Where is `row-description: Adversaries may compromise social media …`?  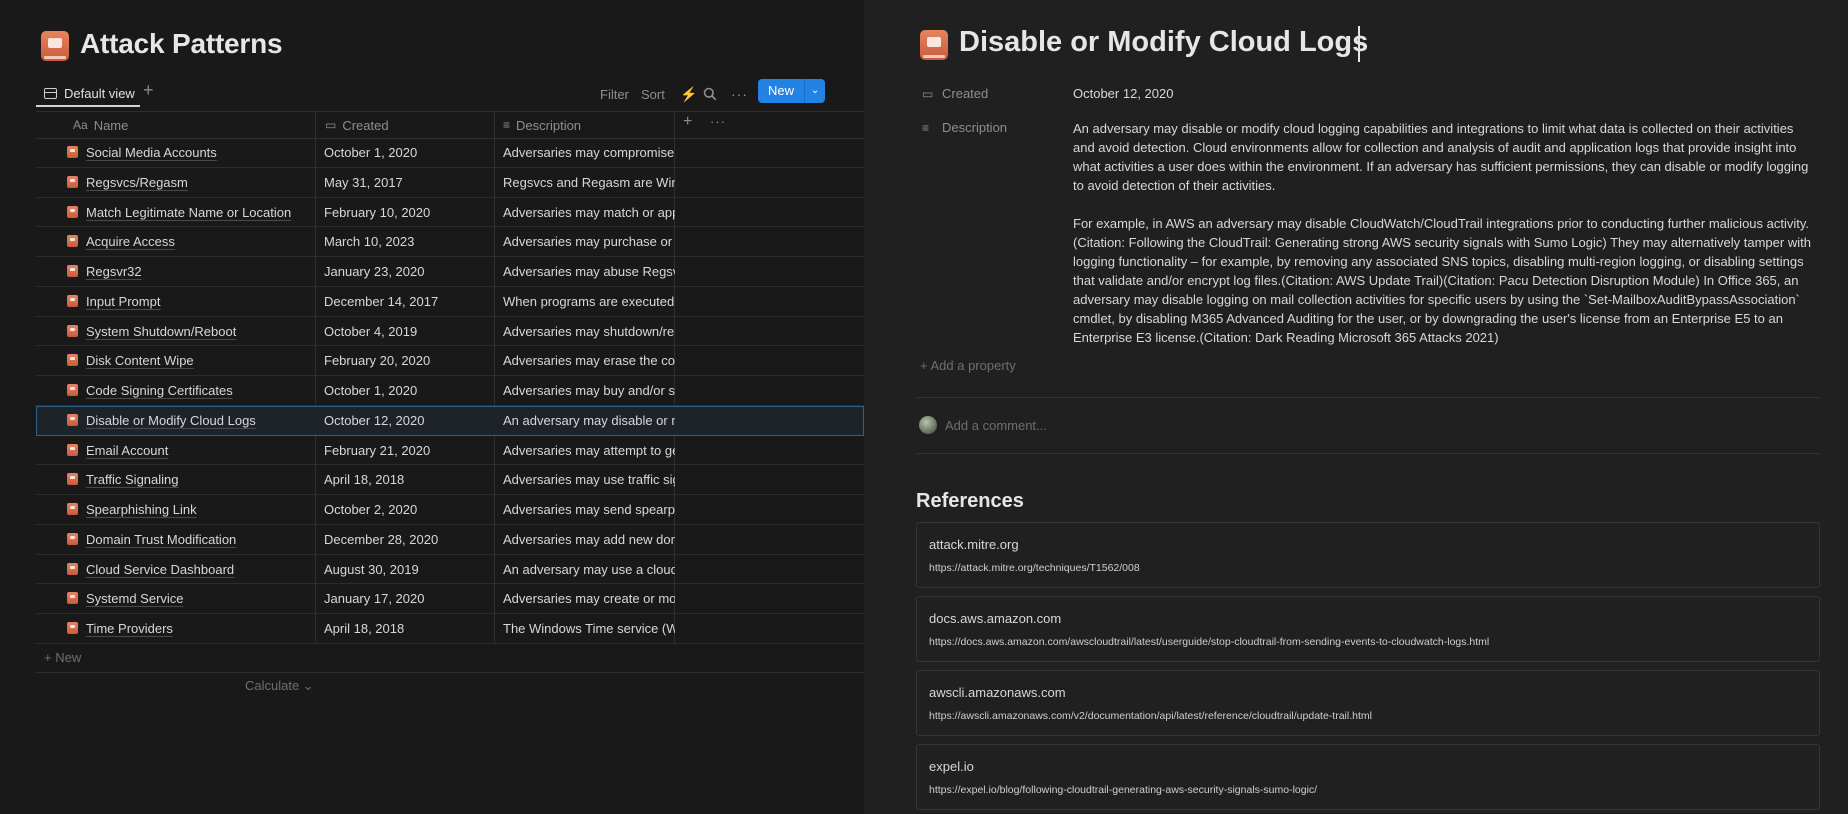 row-description: Adversaries may compromise social media … is located at coordinates (589, 152).